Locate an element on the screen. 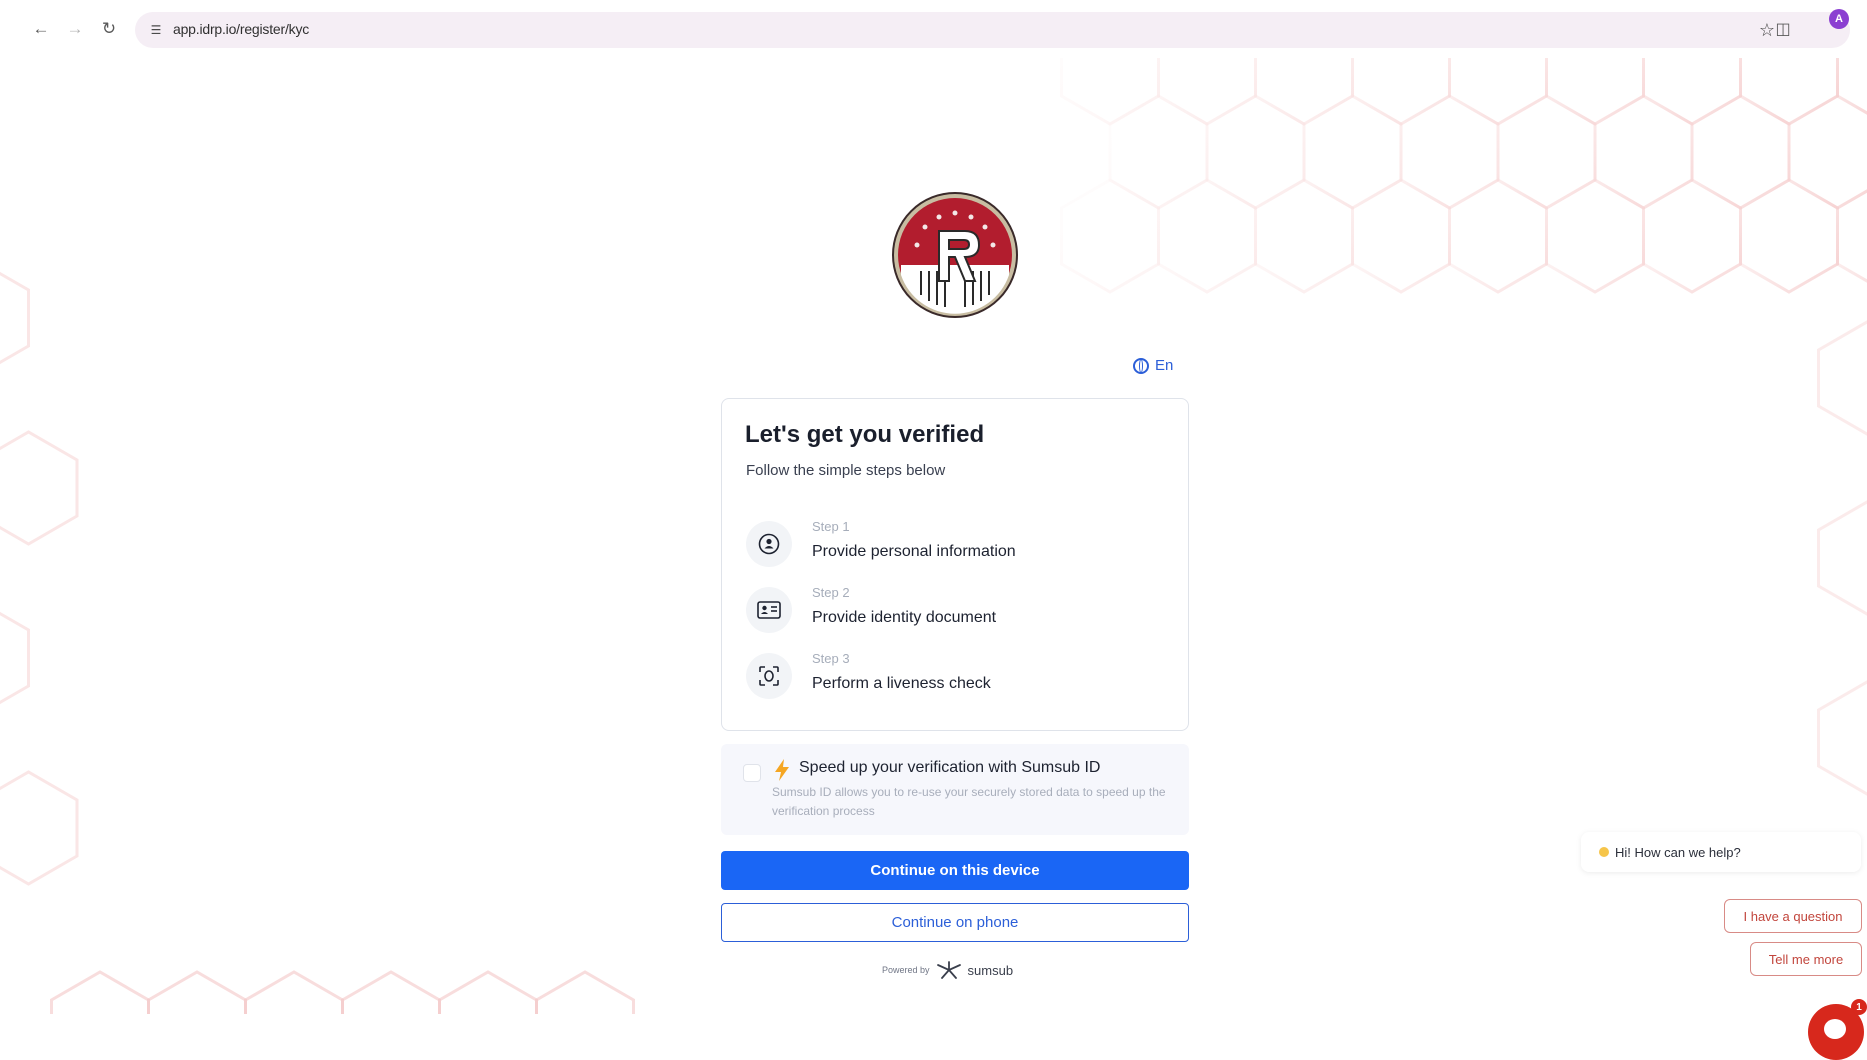 The image size is (1867, 1060). globe-icon is located at coordinates (1141, 366).